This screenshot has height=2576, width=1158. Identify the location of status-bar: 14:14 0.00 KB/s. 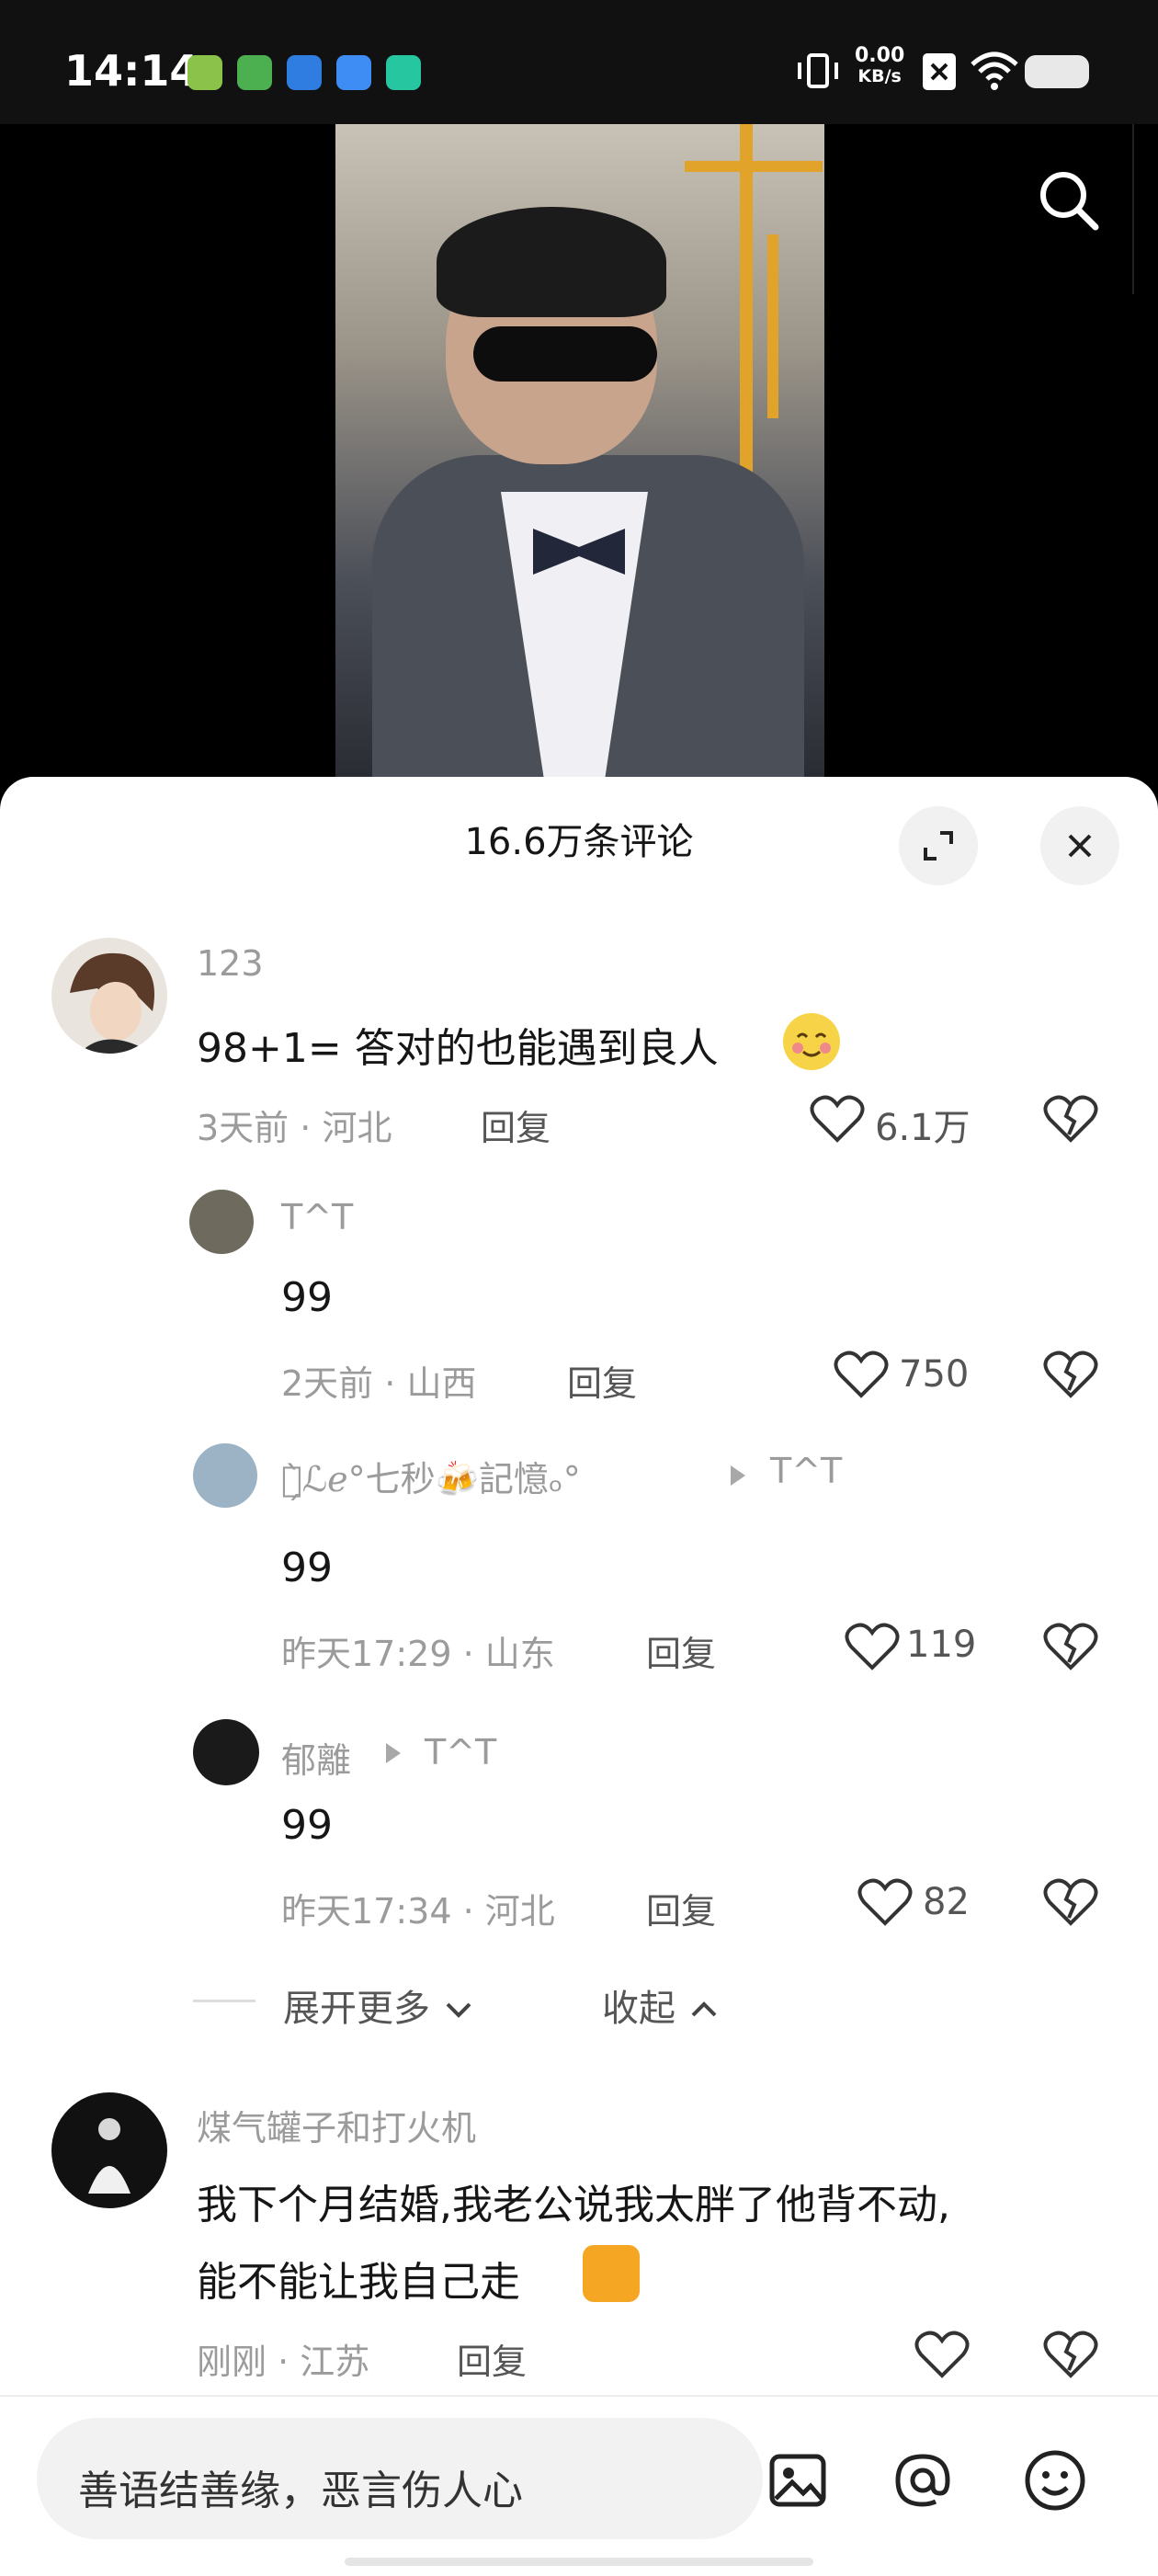
(579, 62).